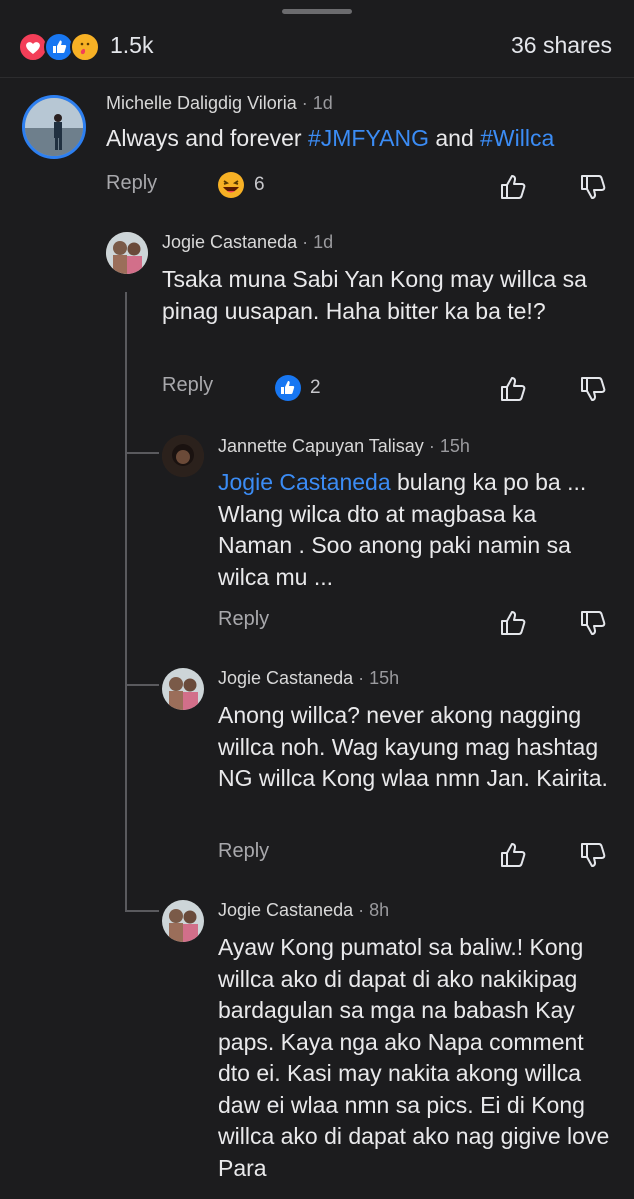  Describe the element at coordinates (561, 45) in the screenshot. I see `shares-count: 36 shares` at that location.